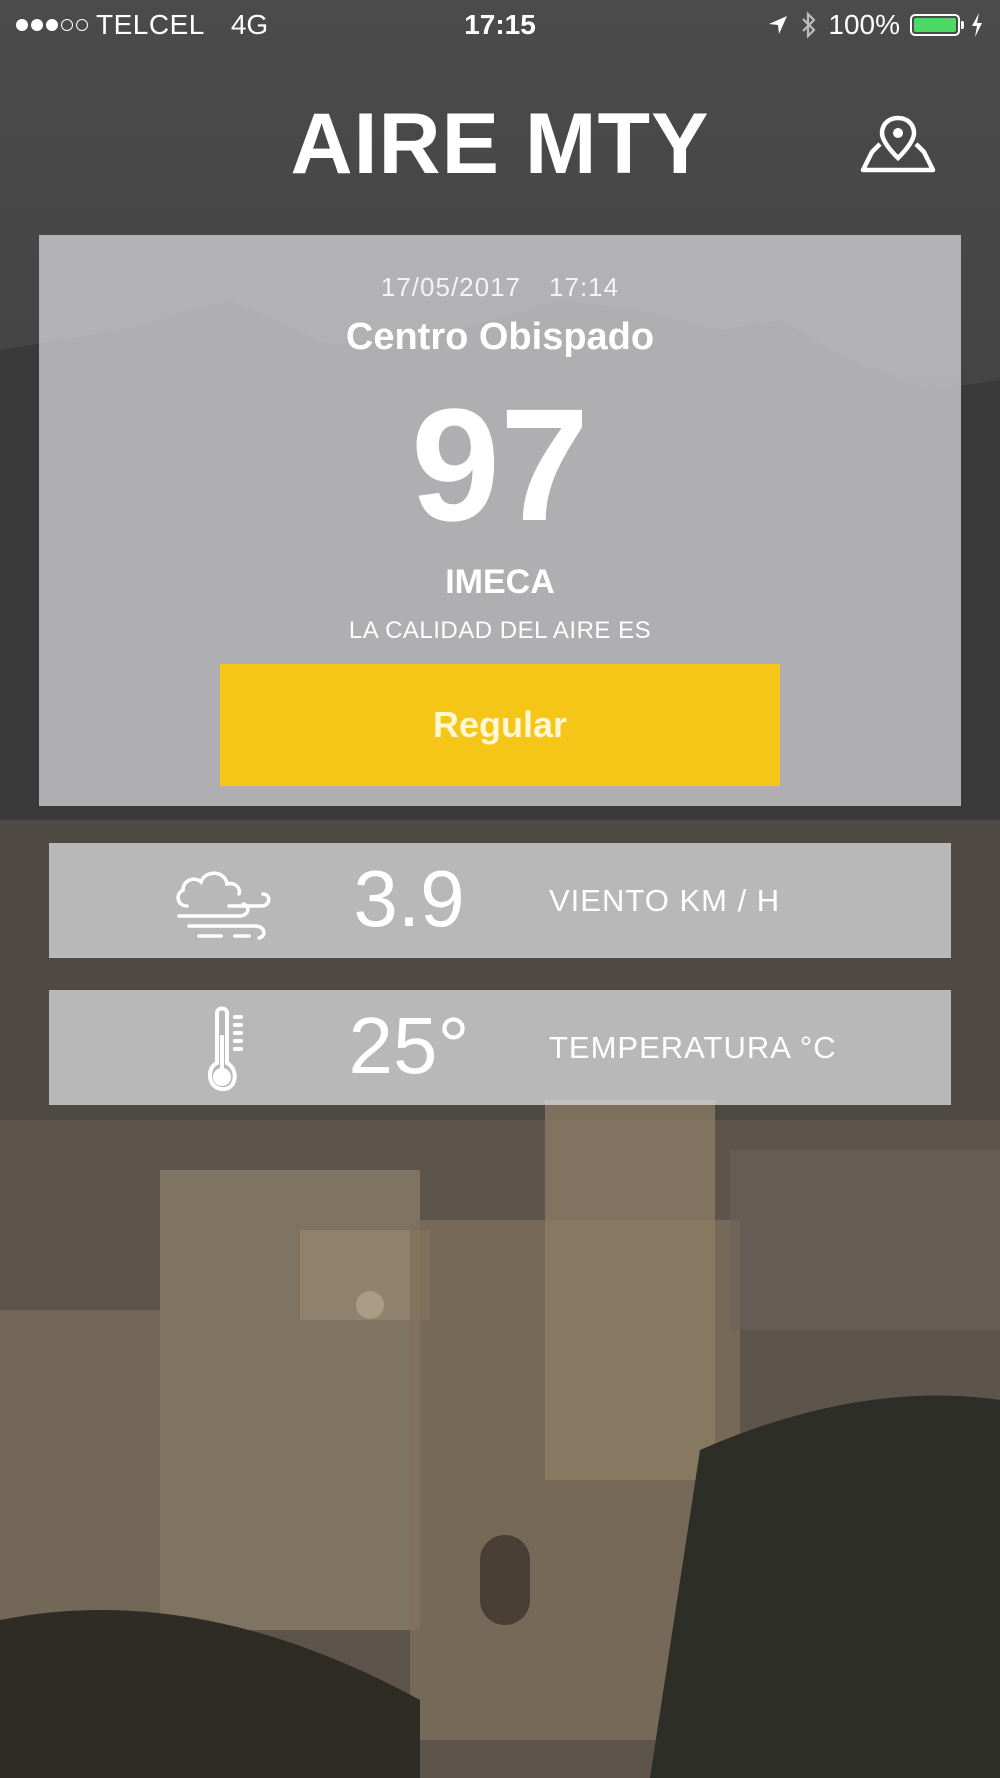 The height and width of the screenshot is (1778, 1000). Describe the element at coordinates (584, 287) in the screenshot. I see `reading-time: 17:14` at that location.